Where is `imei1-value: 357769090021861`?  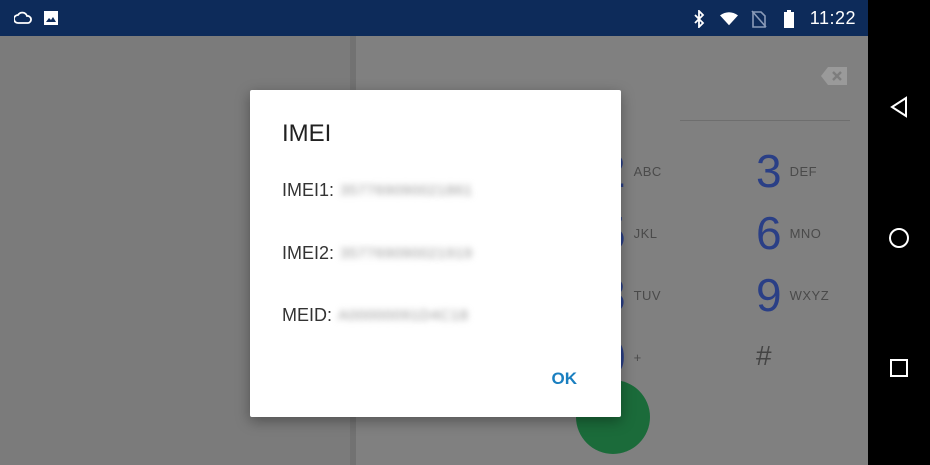 imei1-value: 357769090021861 is located at coordinates (406, 190).